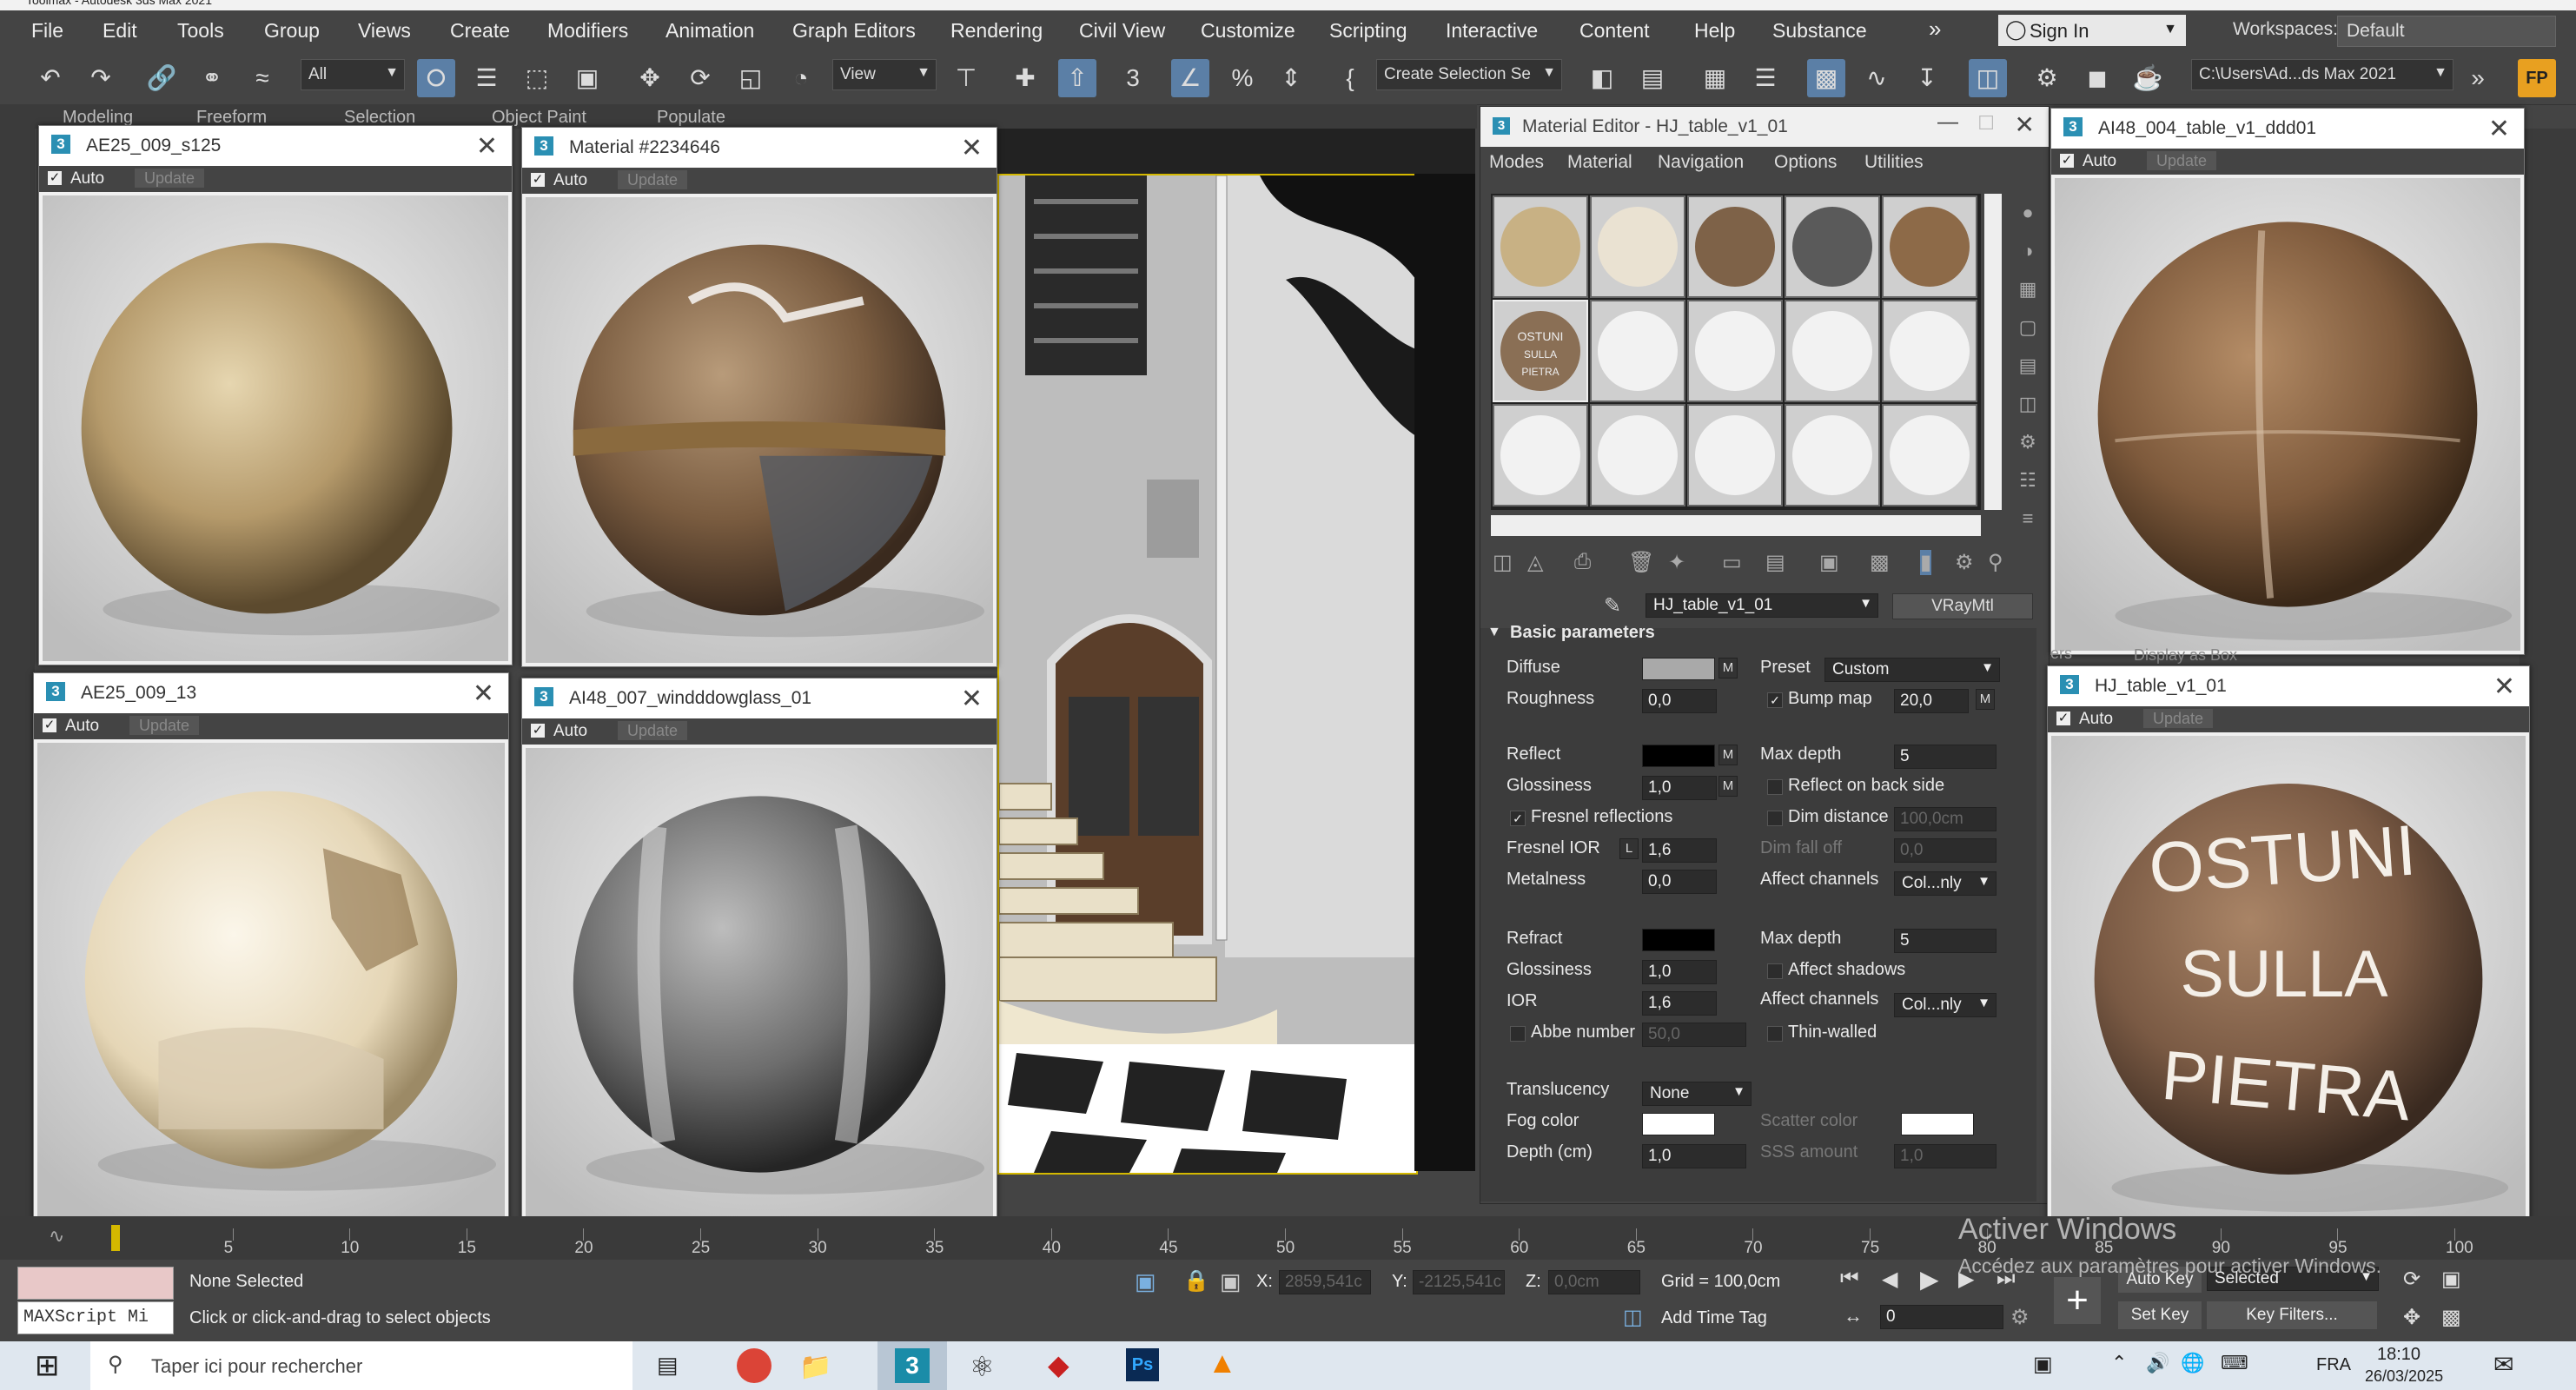 The width and height of the screenshot is (2576, 1390). Describe the element at coordinates (2148, 78) in the screenshot. I see `render-production-icon: ☕` at that location.